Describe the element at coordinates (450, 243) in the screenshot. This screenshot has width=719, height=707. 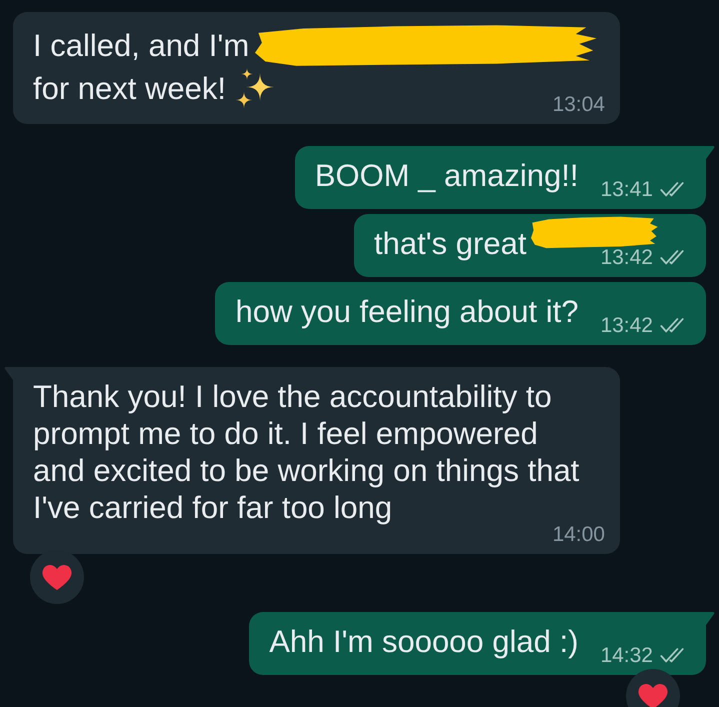
I see `message-text: that's great` at that location.